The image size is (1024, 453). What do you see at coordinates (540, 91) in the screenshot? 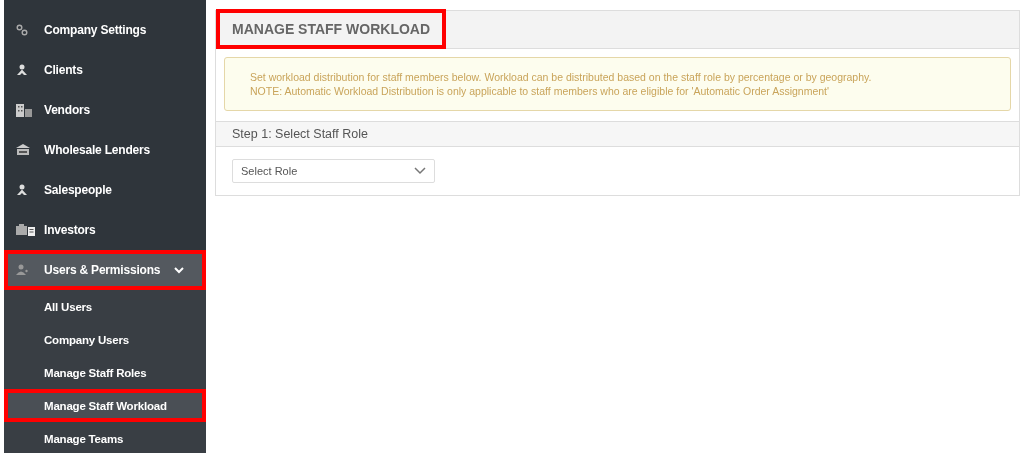
I see `notice-text: NOTE: Automatic Workload Distribution is only applicable to staff members who are eligible for 'Automatic Order Assignment'` at bounding box center [540, 91].